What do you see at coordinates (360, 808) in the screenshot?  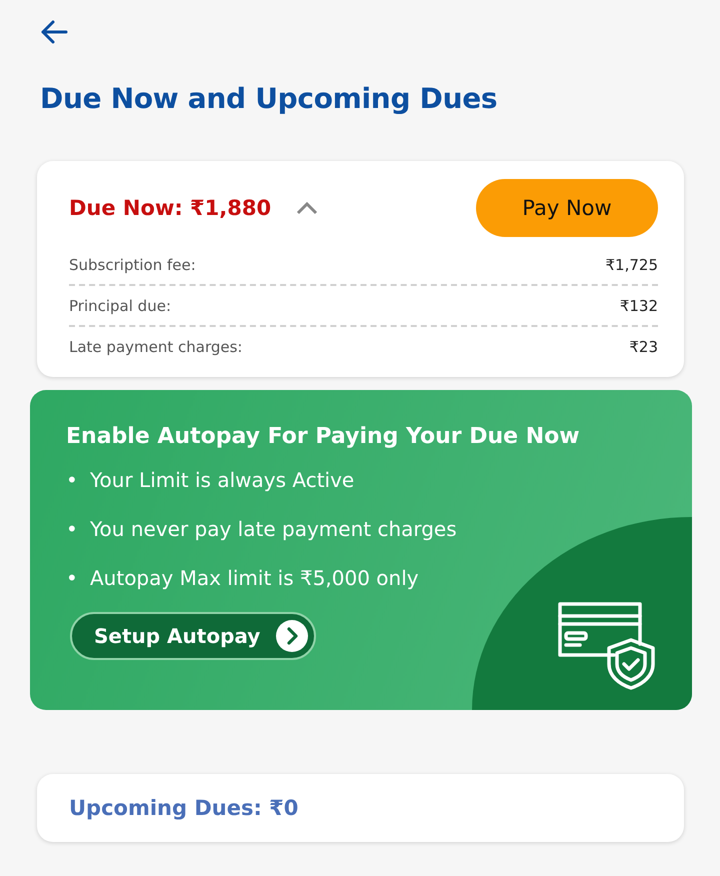 I see `upcoming-card: Upcoming Dues: ₹0` at bounding box center [360, 808].